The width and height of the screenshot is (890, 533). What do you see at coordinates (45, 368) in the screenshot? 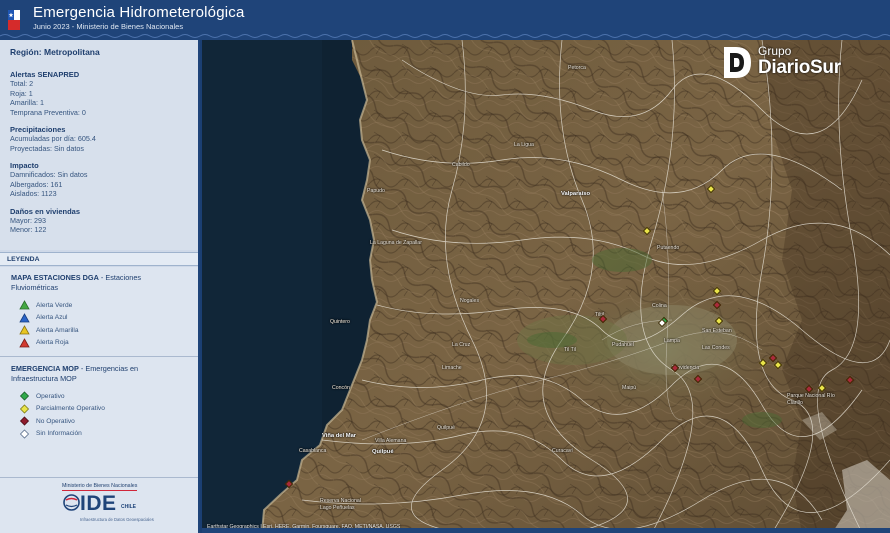
I see `mop-title-bold: EMERGENCIA MOP` at bounding box center [45, 368].